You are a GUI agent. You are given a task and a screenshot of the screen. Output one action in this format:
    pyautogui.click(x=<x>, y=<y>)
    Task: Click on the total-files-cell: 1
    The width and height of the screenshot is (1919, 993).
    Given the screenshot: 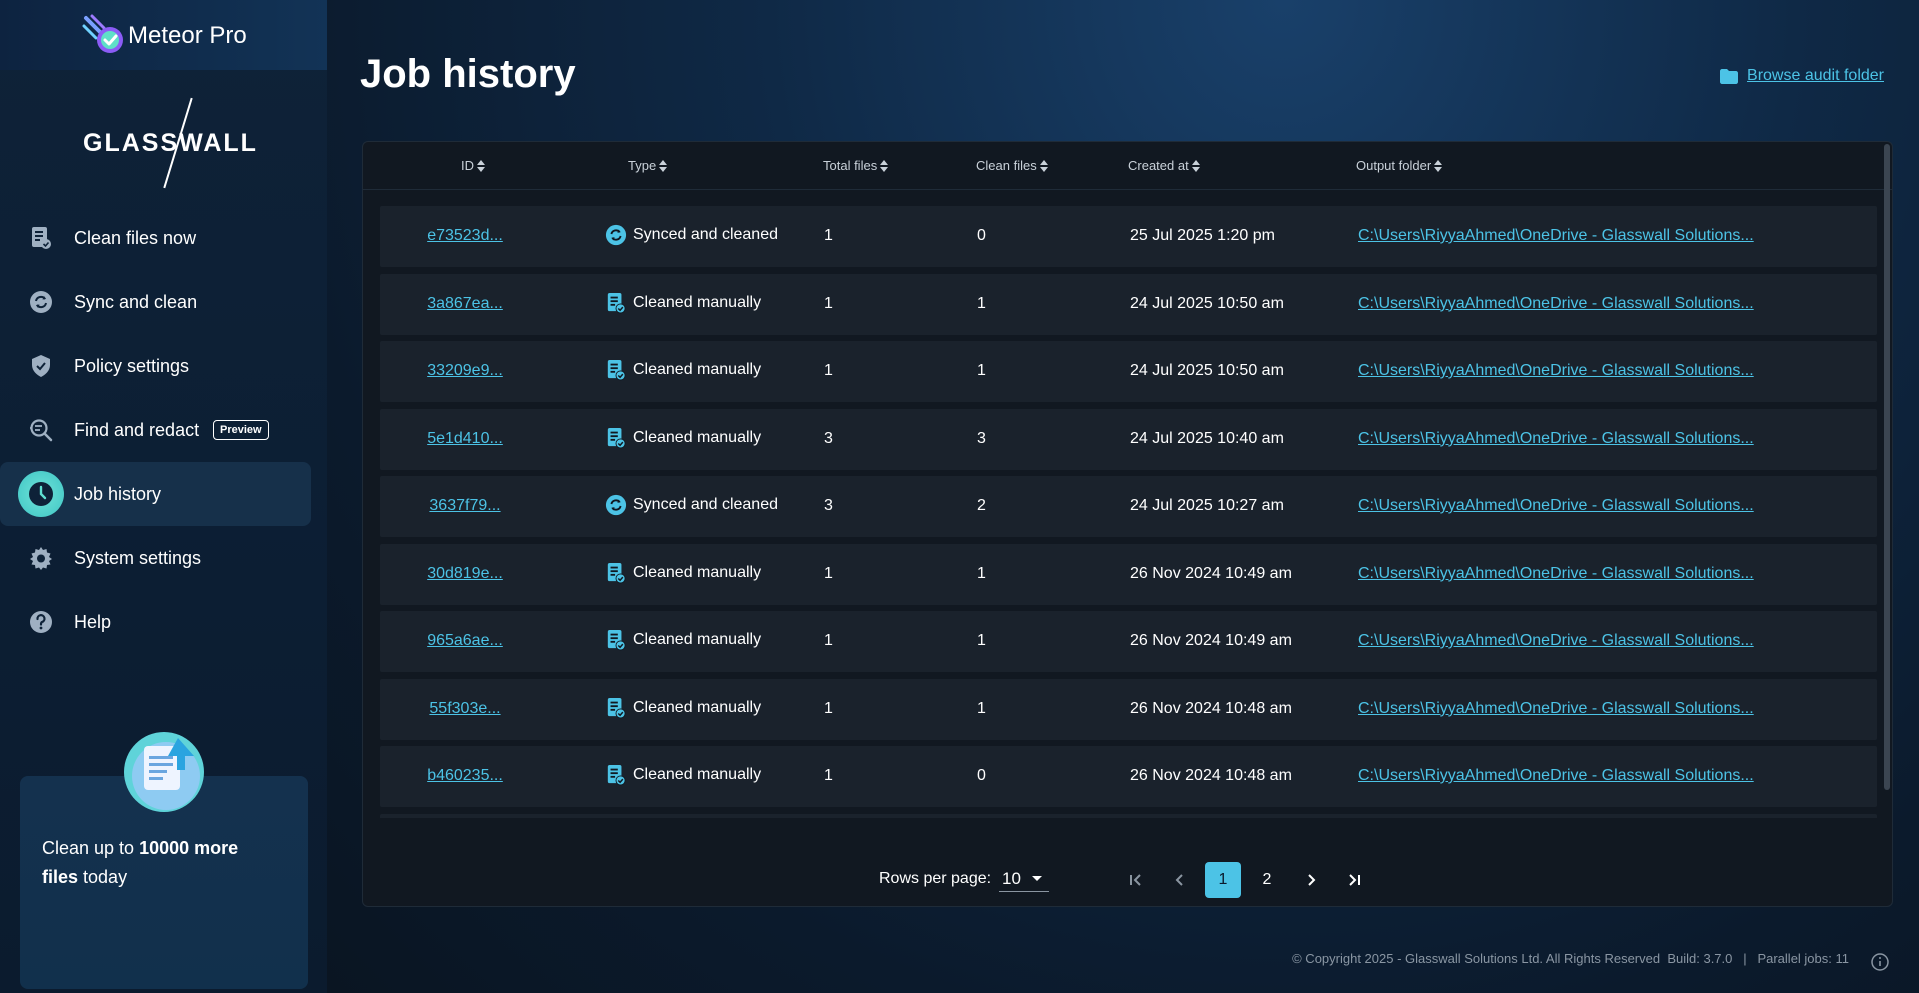 What is the action you would take?
    pyautogui.click(x=828, y=775)
    